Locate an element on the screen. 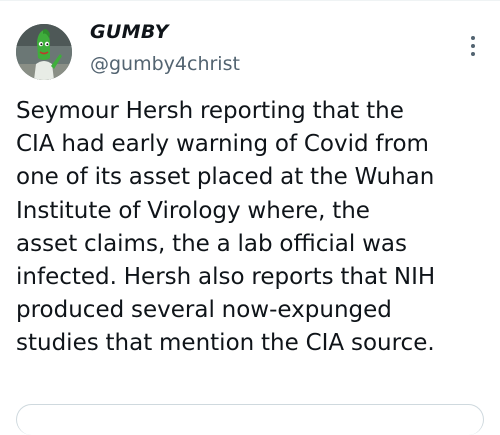 The width and height of the screenshot is (500, 435). tweet-text-line: Institute of Virology where, the is located at coordinates (193, 210).